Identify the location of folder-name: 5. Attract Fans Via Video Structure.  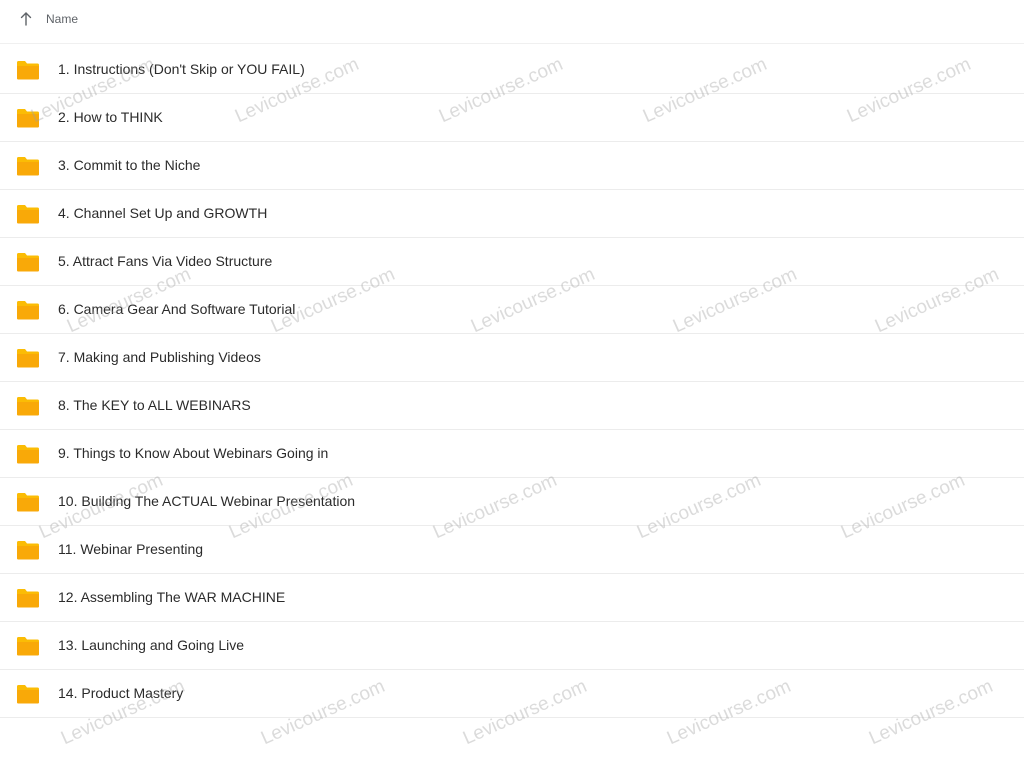
(165, 261).